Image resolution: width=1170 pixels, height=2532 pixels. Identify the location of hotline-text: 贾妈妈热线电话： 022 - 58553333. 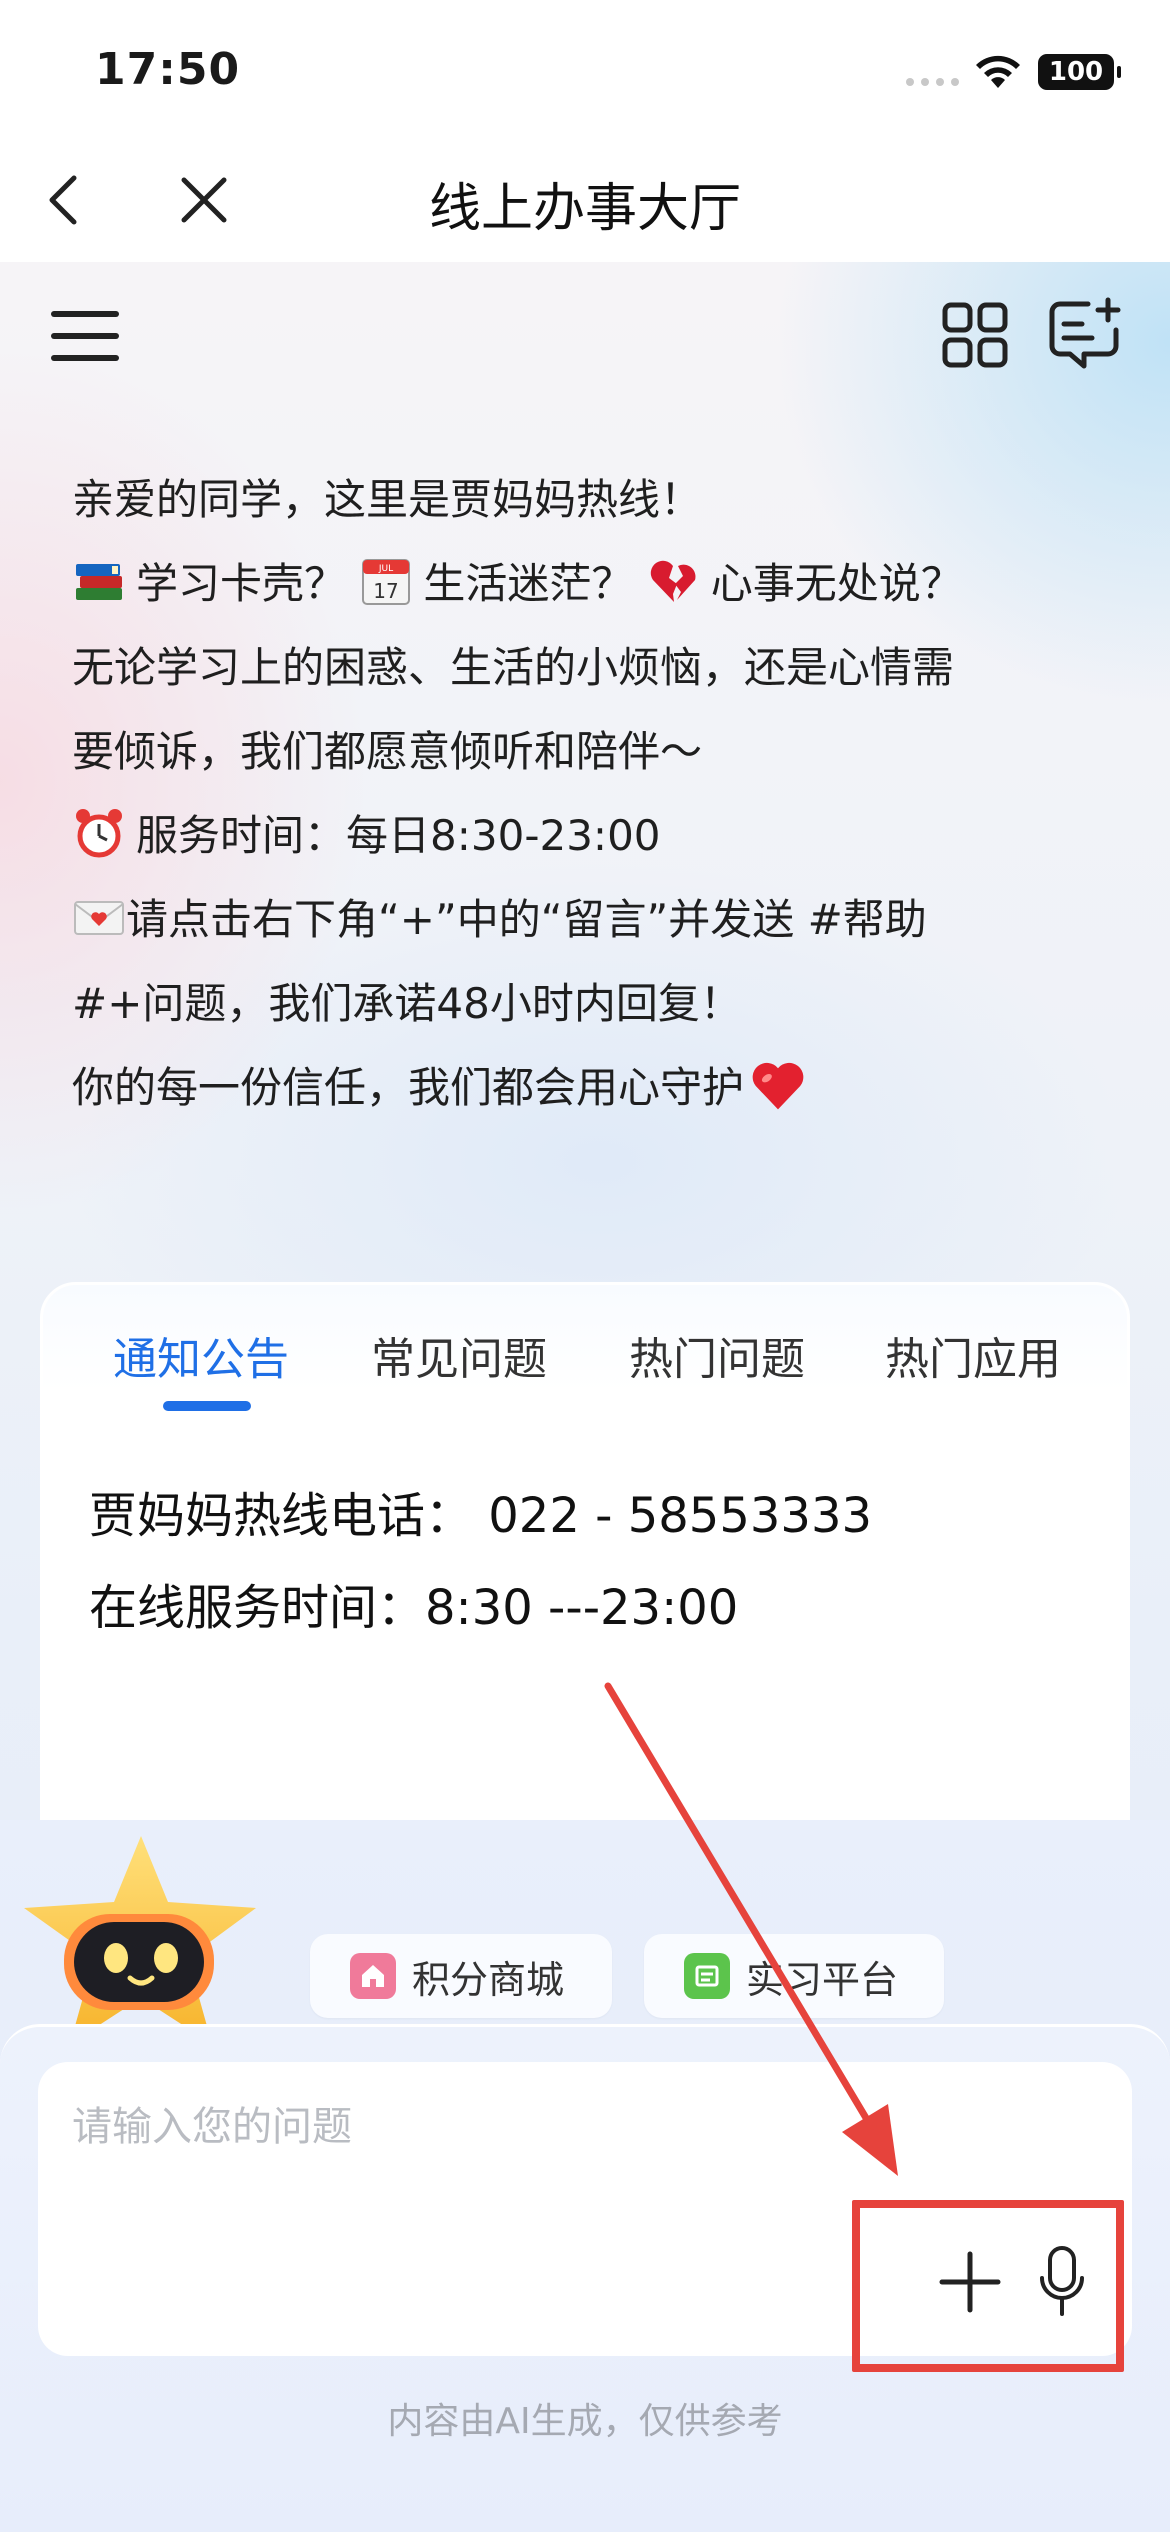
(481, 1516).